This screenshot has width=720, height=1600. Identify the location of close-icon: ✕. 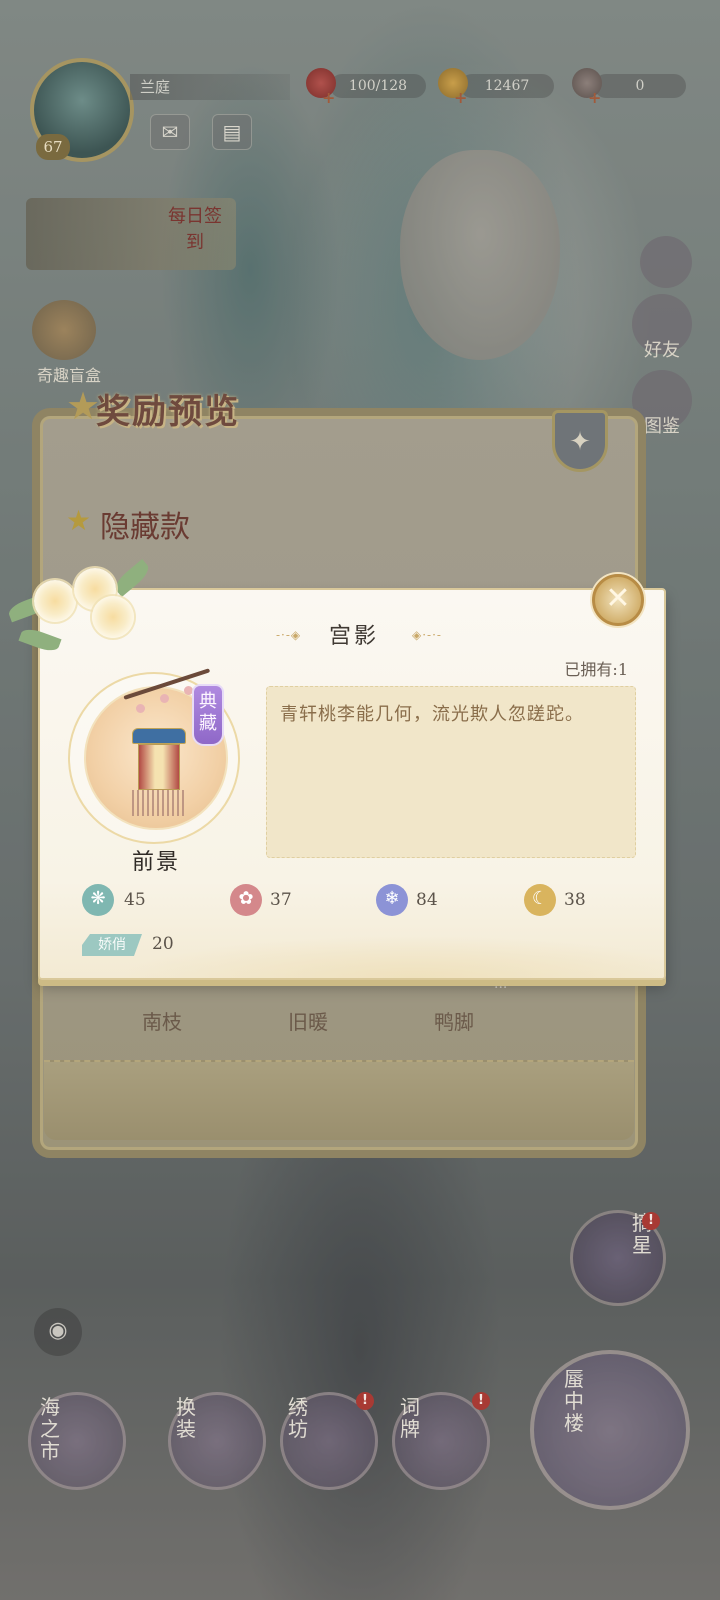
(618, 598).